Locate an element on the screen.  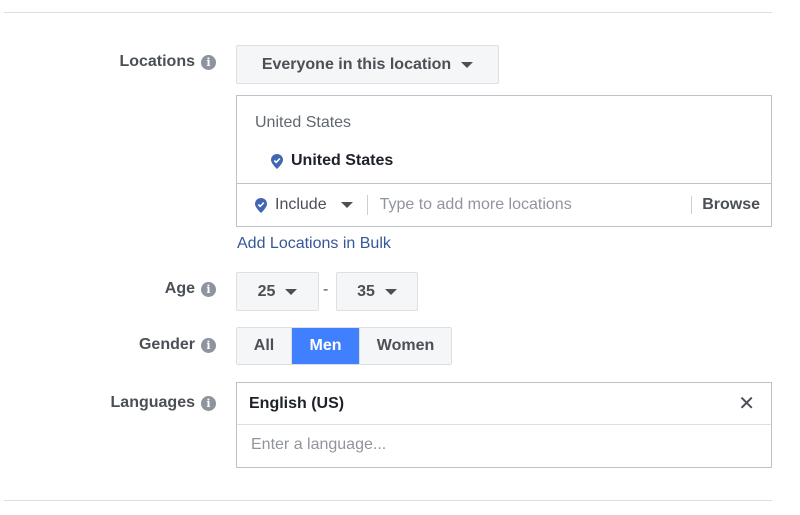
include-dropdown: Include is located at coordinates (295, 205).